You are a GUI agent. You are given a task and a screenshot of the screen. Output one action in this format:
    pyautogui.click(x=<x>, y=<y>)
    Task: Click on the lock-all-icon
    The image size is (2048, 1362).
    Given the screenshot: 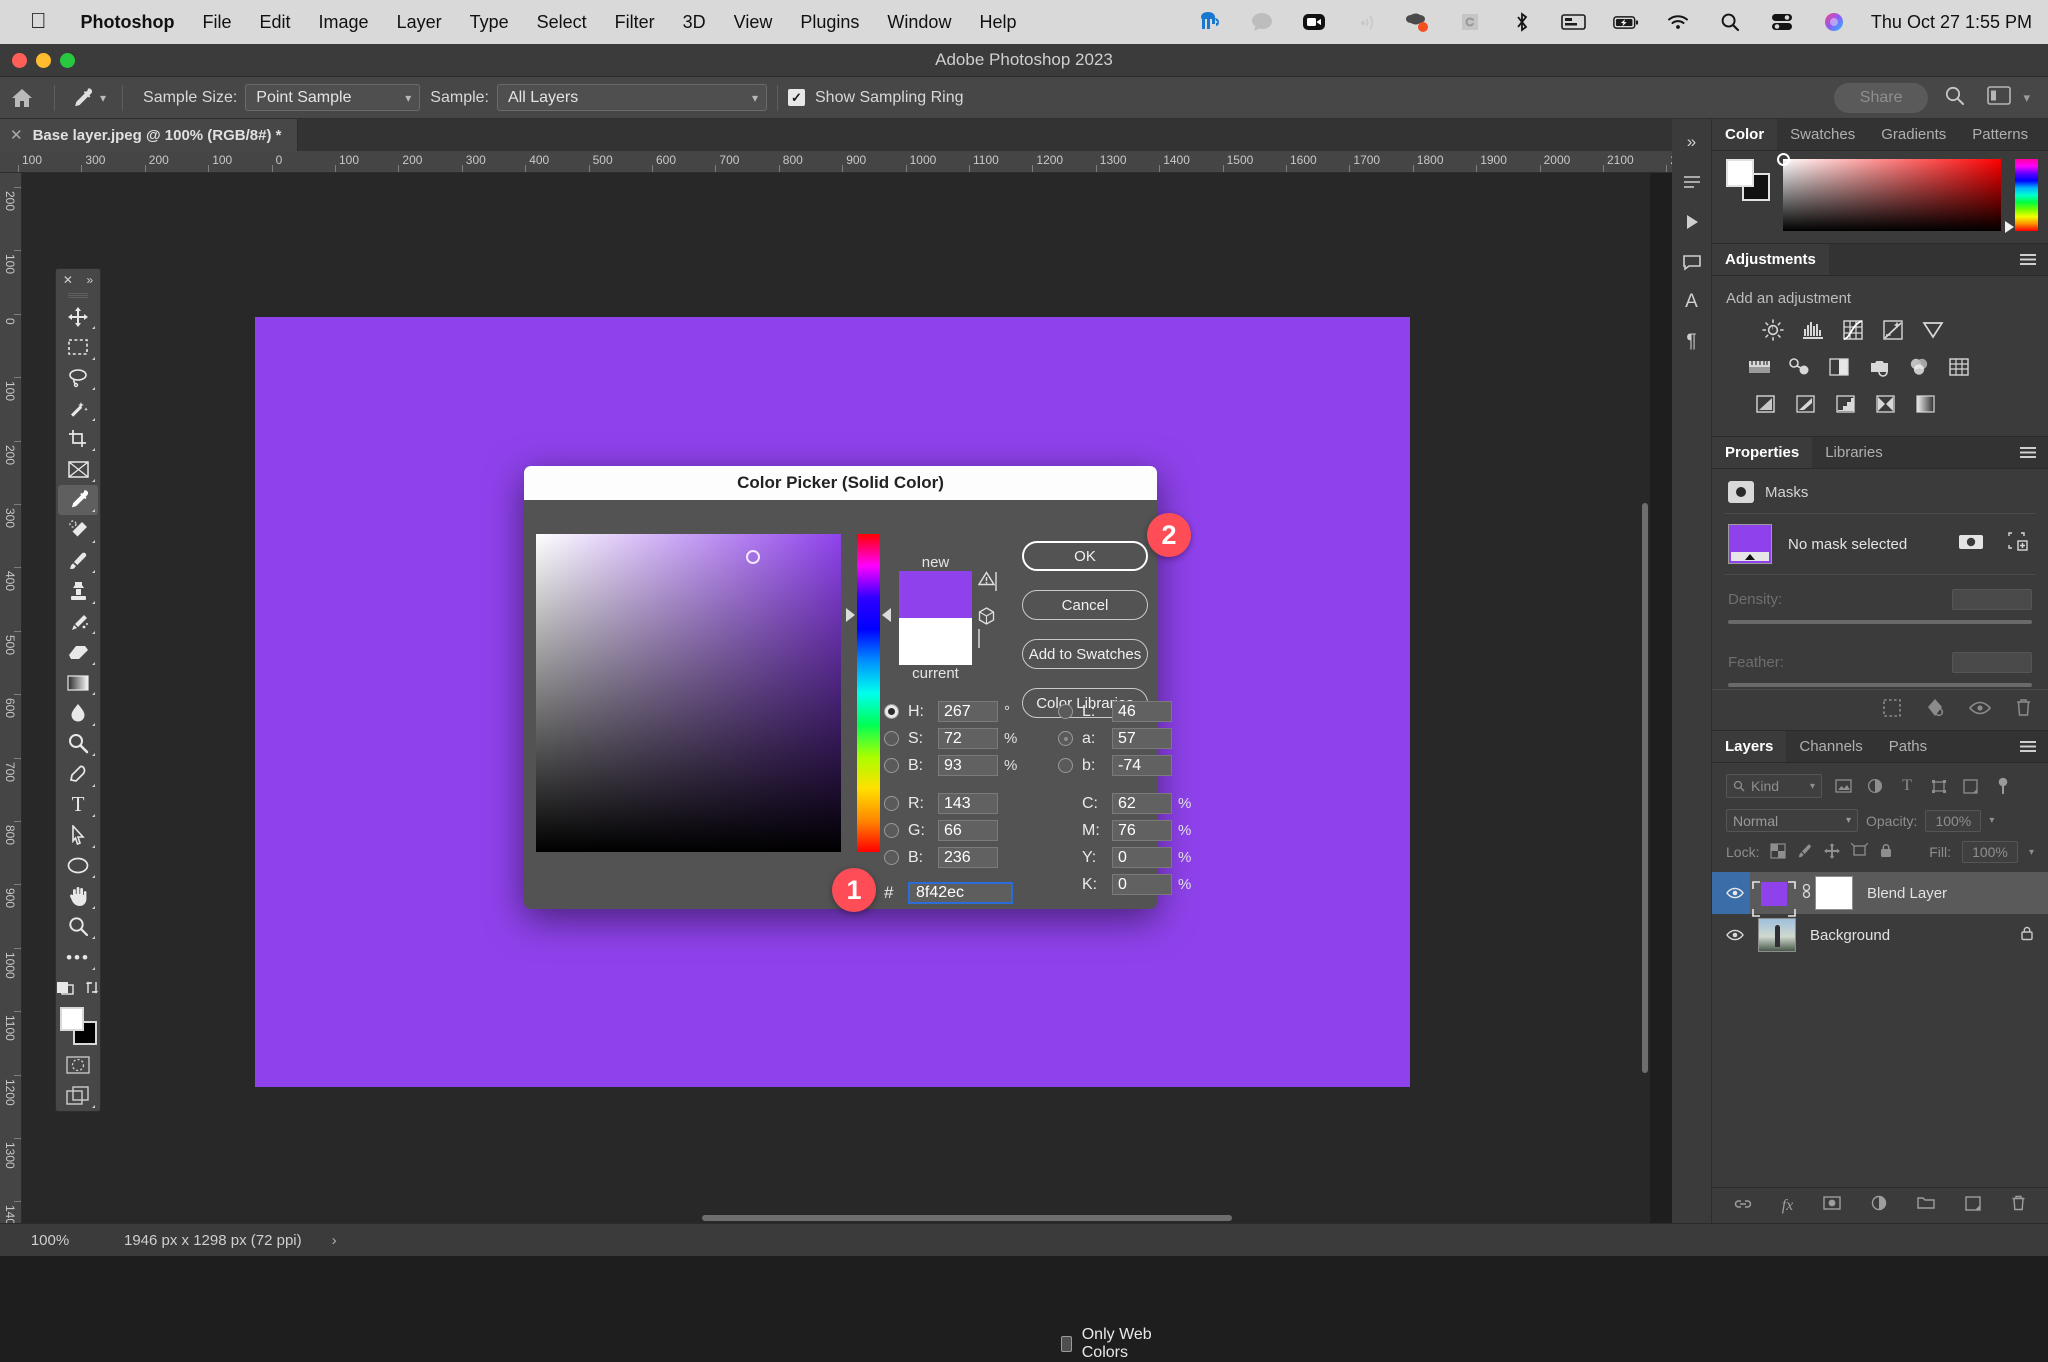 What is the action you would take?
    pyautogui.click(x=1886, y=852)
    